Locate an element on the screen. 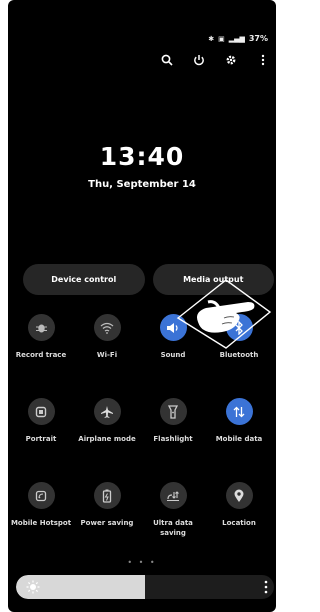 The image size is (320, 612). flashlight-icon is located at coordinates (173, 411).